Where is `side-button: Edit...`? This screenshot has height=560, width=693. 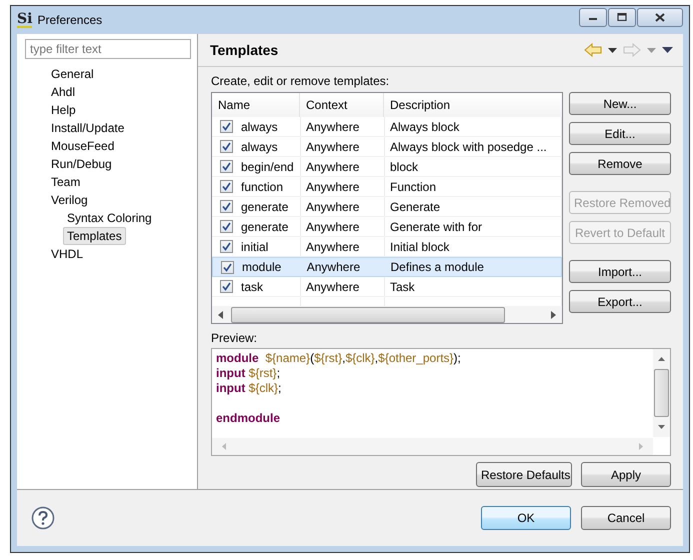
side-button: Edit... is located at coordinates (620, 133).